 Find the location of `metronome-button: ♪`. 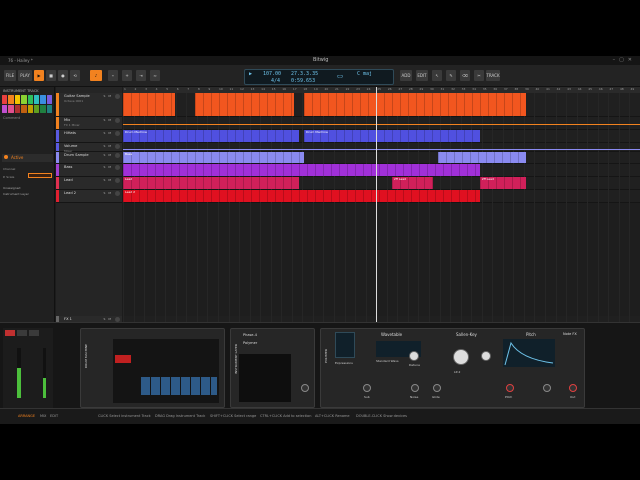

metronome-button: ♪ is located at coordinates (96, 75).